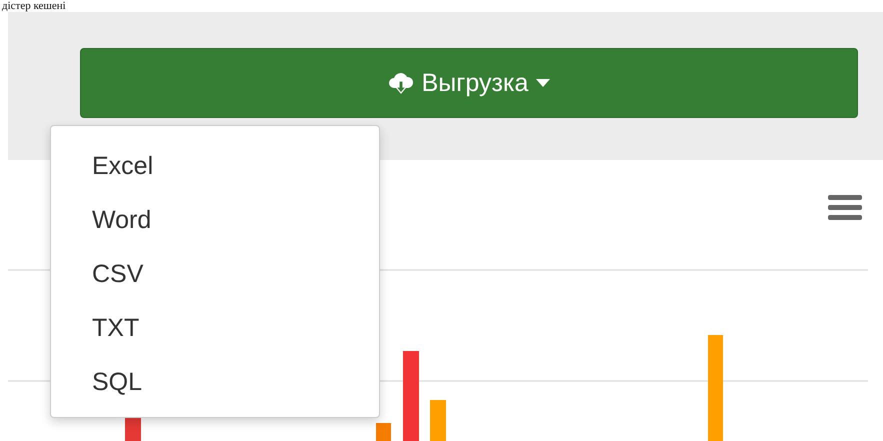  Describe the element at coordinates (845, 208) in the screenshot. I see `menu-icon` at that location.